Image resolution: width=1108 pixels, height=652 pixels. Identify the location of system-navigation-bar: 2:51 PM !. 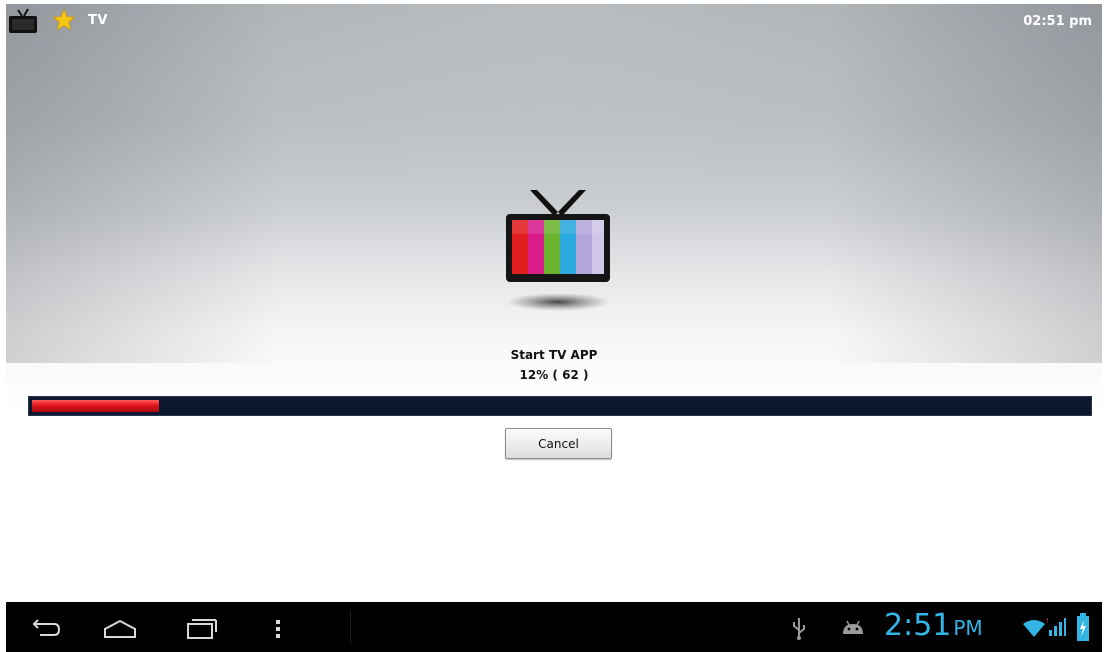
(554, 627).